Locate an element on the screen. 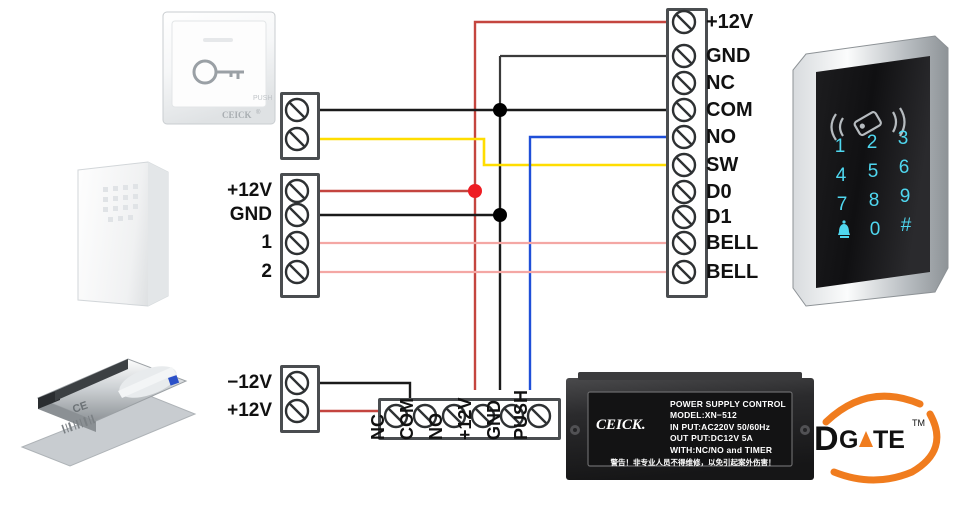 Image resolution: width=955 pixels, height=505 pixels. svg-text: 6 is located at coordinates (904, 167).